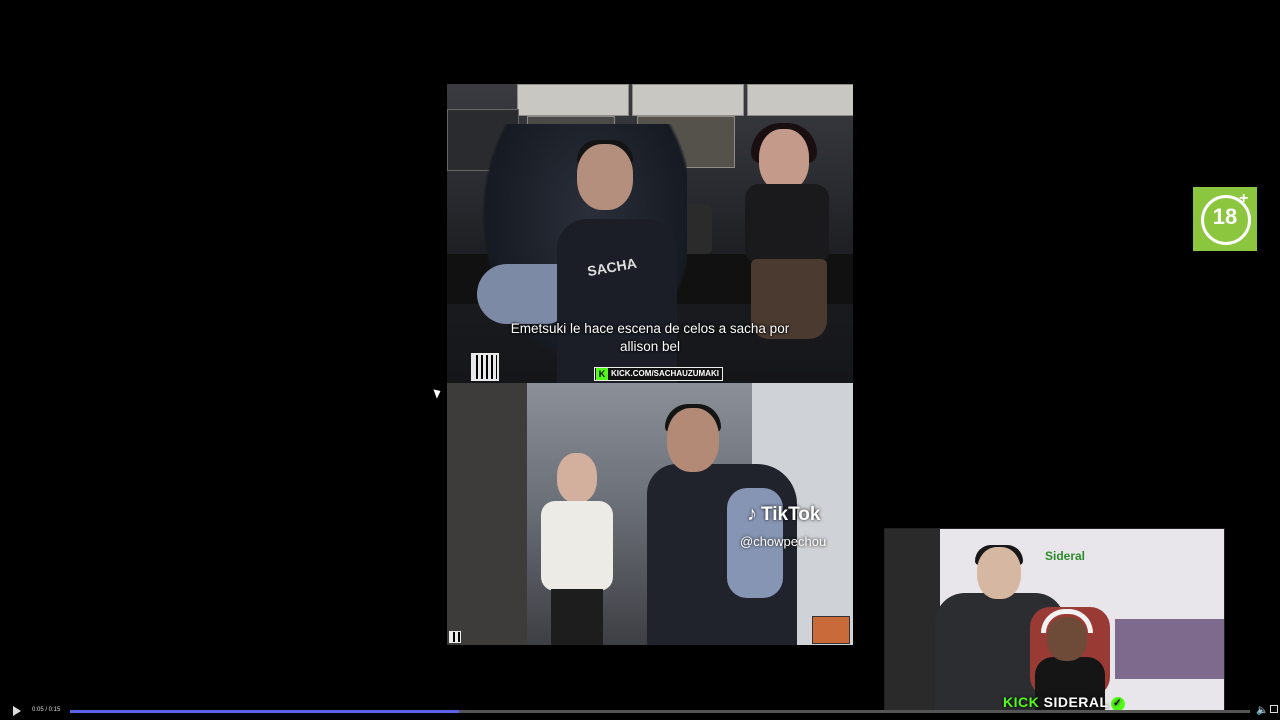 The image size is (1280, 720). What do you see at coordinates (658, 374) in the screenshot?
I see `kick-url-label: KICK.COM/SACHAUZUMAKI` at bounding box center [658, 374].